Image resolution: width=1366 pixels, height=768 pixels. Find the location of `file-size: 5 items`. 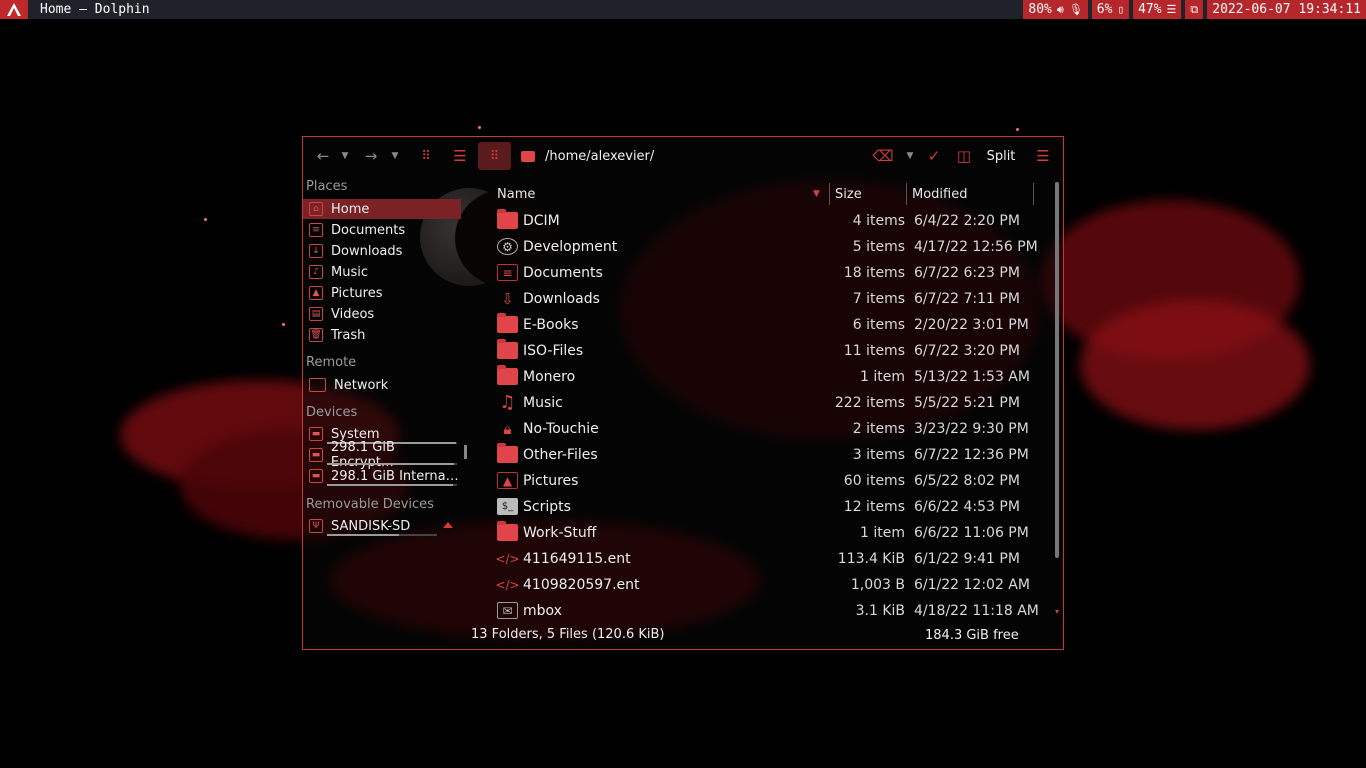

file-size: 5 items is located at coordinates (878, 247).